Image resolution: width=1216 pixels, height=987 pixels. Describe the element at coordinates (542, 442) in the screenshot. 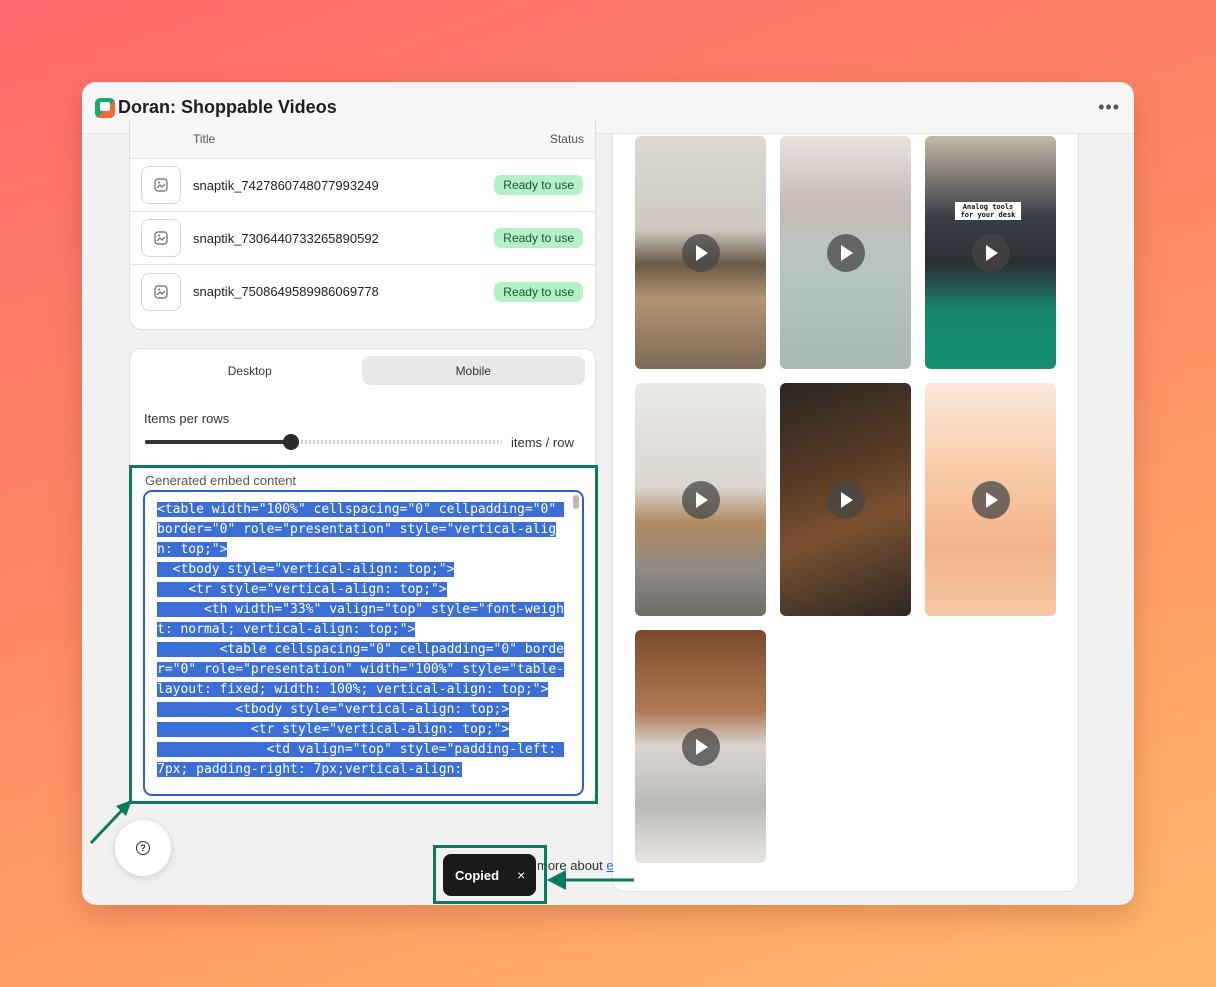

I see `slider-unit-label: items / row` at that location.